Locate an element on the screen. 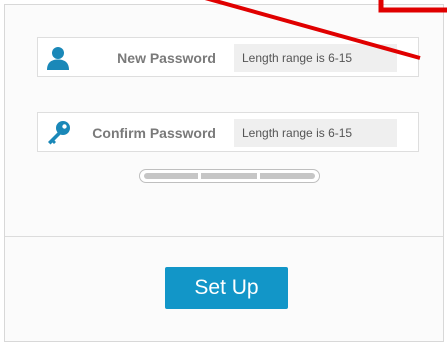  confirm-password-input is located at coordinates (315, 133).